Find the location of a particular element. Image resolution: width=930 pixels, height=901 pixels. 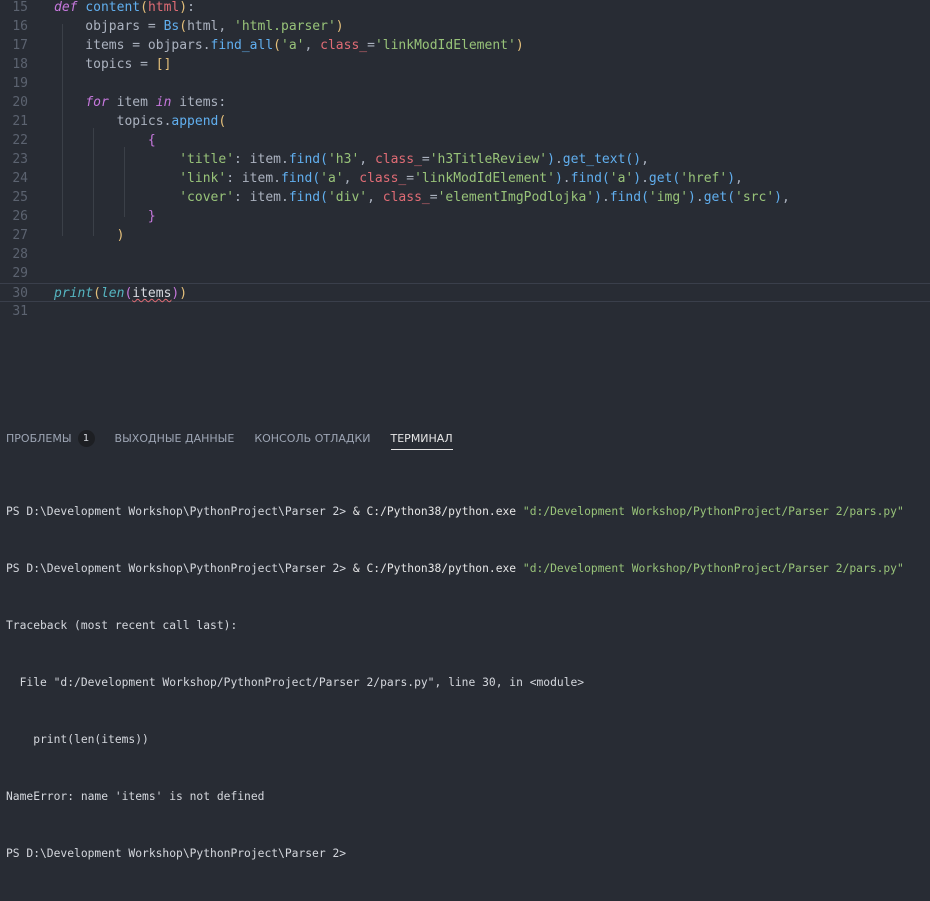

tab-label: КОНСОЛЬ ОТЛАДКИ is located at coordinates (312, 438).